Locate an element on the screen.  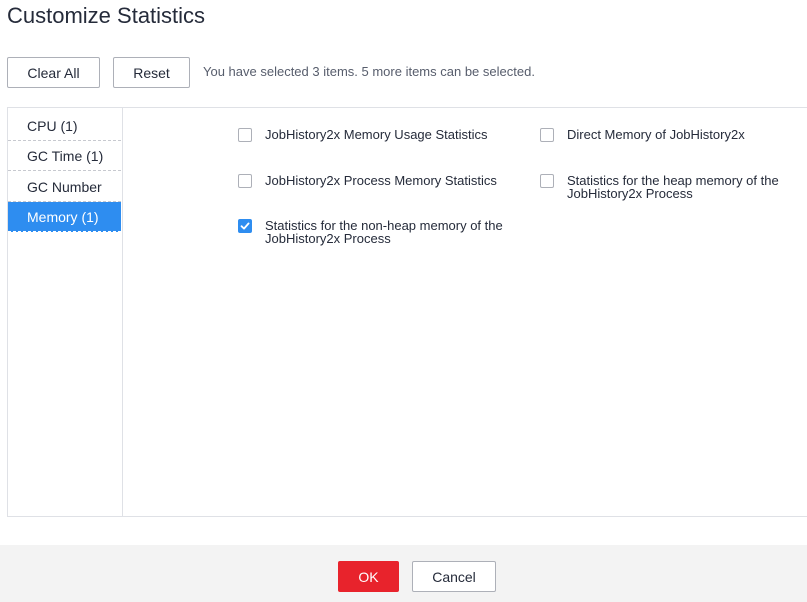
category-sidebar: CPU (1) GC Time (1) GC Number Memory (1) is located at coordinates (65, 312).